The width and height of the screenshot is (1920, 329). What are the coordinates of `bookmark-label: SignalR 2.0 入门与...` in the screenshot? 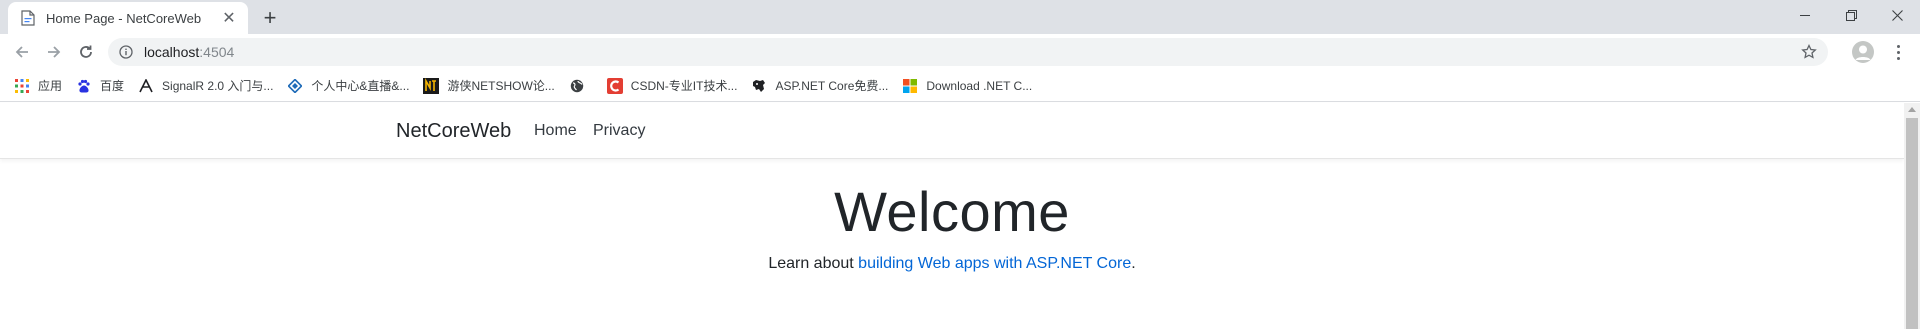 It's located at (218, 86).